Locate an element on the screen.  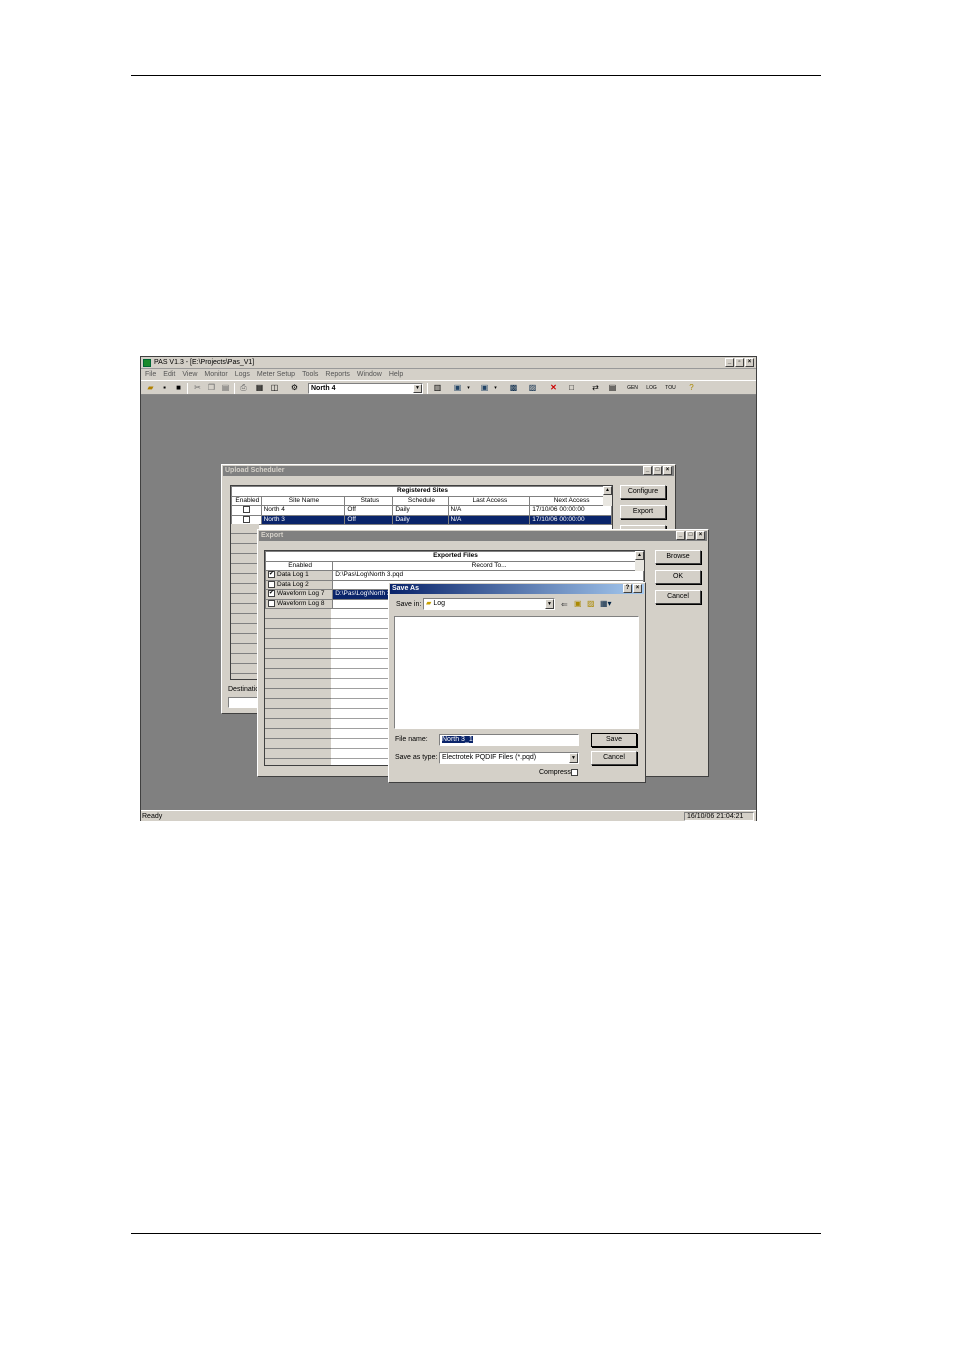
browse-button: Browse is located at coordinates (678, 557).